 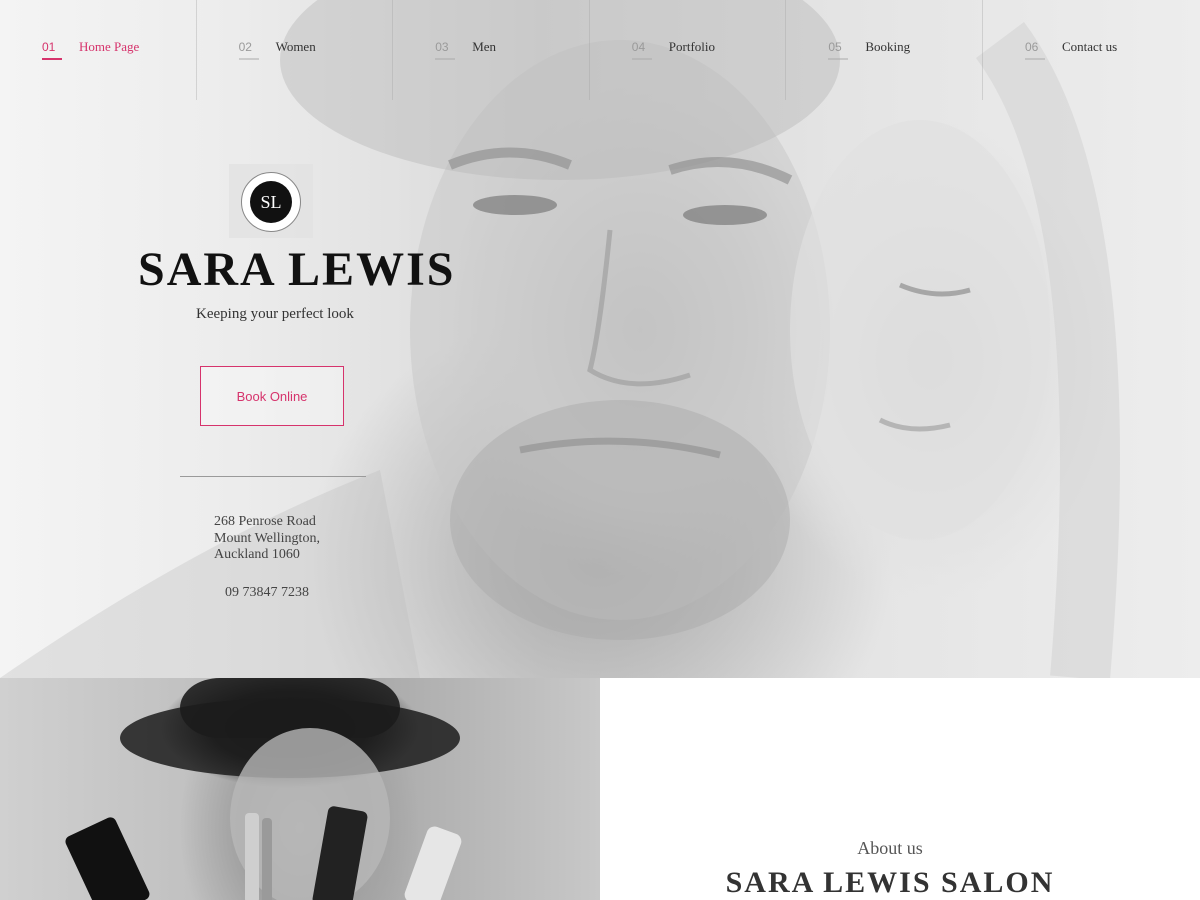 I want to click on nav-item-women: 02 Women, so click(x=295, y=50).